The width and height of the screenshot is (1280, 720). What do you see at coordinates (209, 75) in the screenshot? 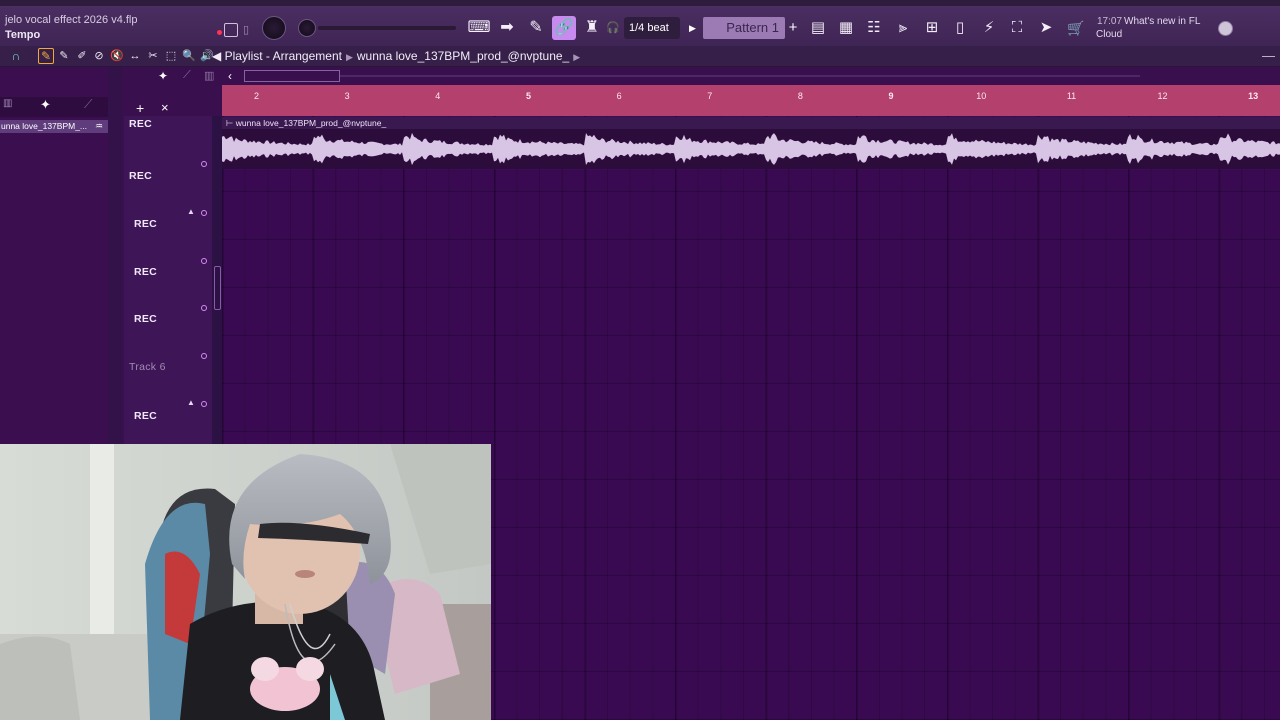
I see `grid-mode-icon: ▥` at bounding box center [209, 75].